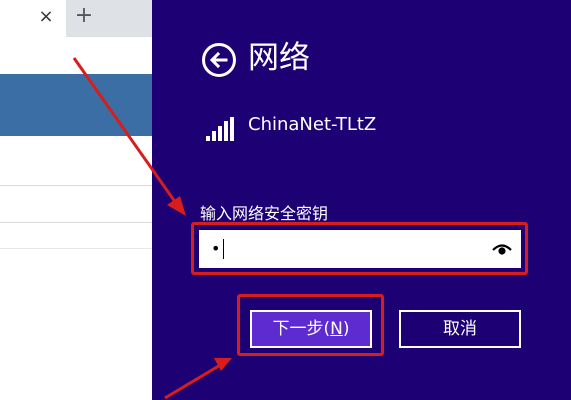 The height and width of the screenshot is (400, 571). Describe the element at coordinates (279, 58) in the screenshot. I see `page-title: 网络` at that location.